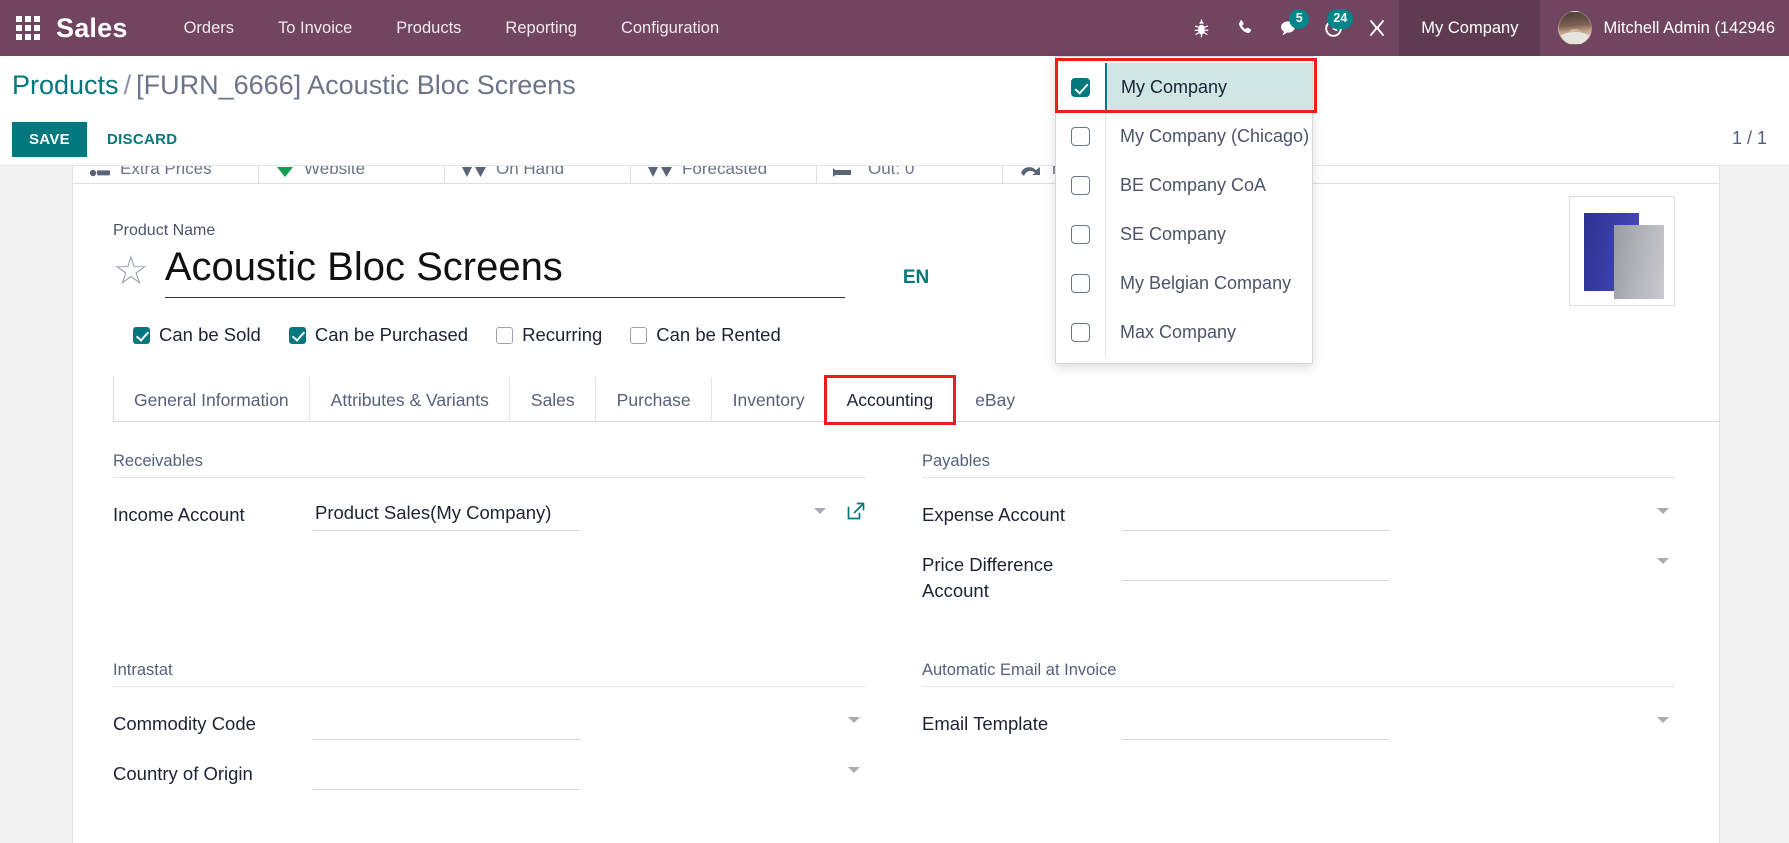 The width and height of the screenshot is (1789, 843). Describe the element at coordinates (100, 173) in the screenshot. I see `price-tag-icon` at that location.